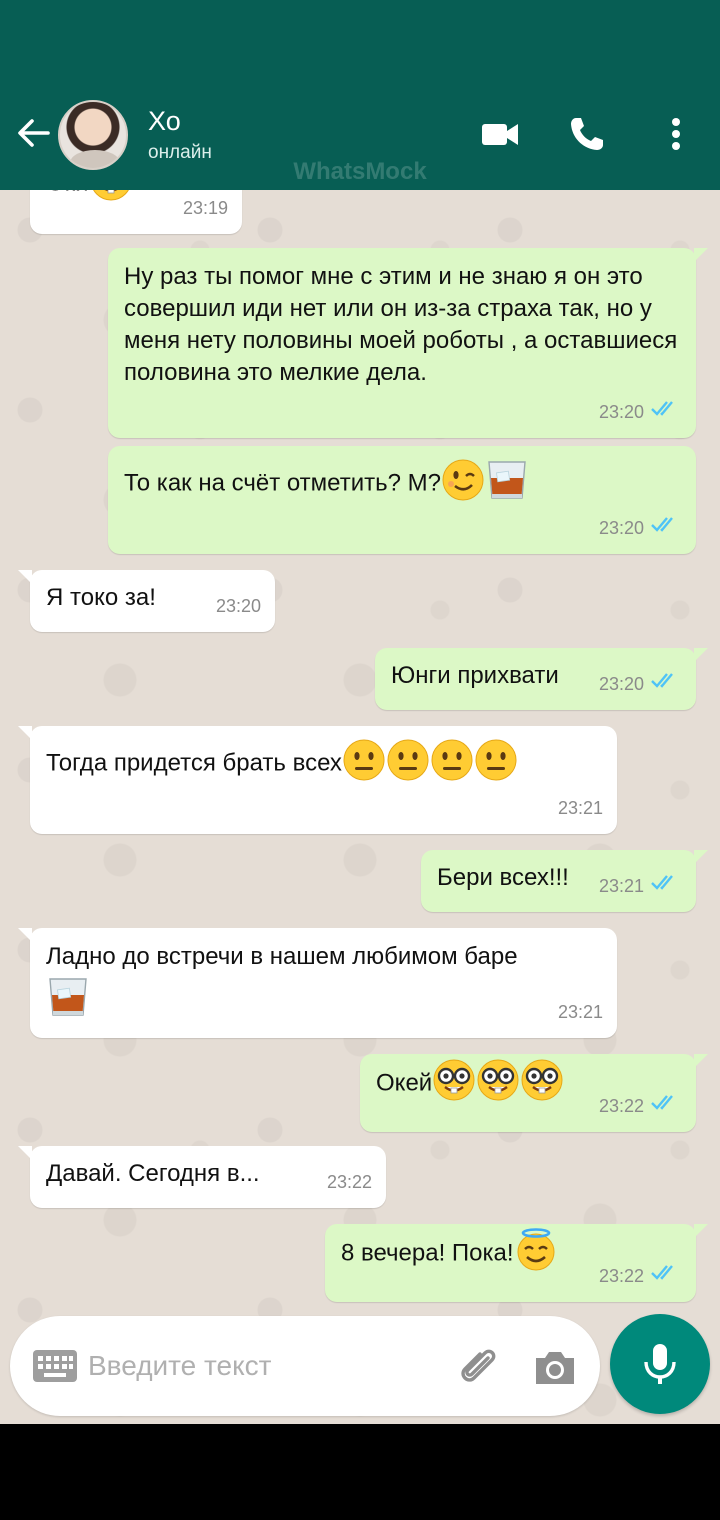  I want to click on message-text: Бери всех!!!, so click(503, 877).